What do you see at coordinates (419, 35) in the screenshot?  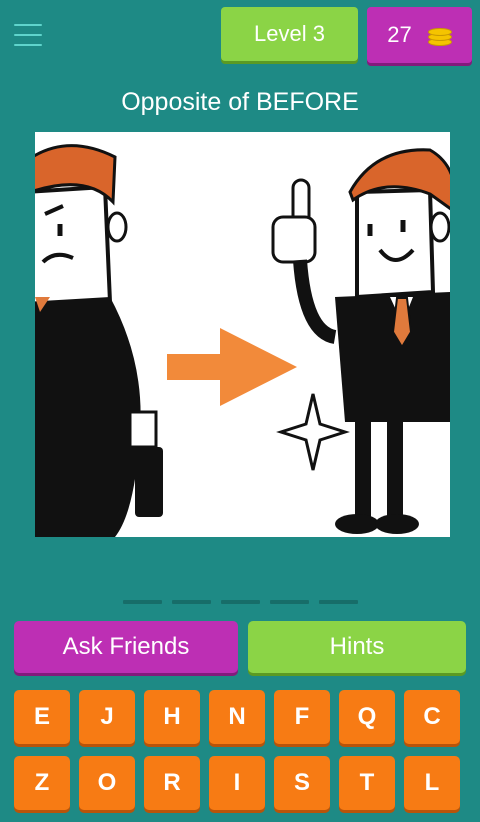 I see `coins-badge: 27` at bounding box center [419, 35].